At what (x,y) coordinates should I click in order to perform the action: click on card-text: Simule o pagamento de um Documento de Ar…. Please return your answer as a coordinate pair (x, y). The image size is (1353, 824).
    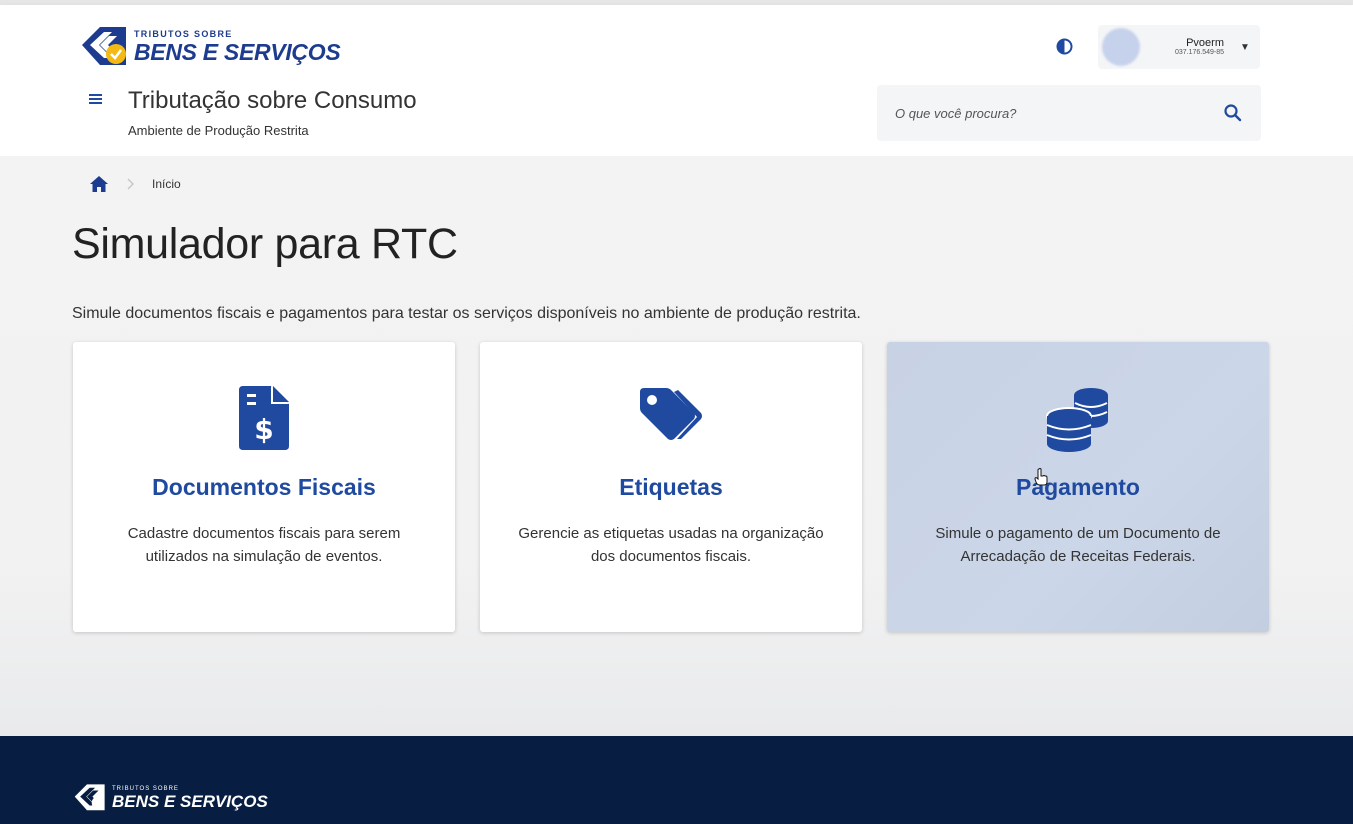
    Looking at the image, I should click on (1078, 545).